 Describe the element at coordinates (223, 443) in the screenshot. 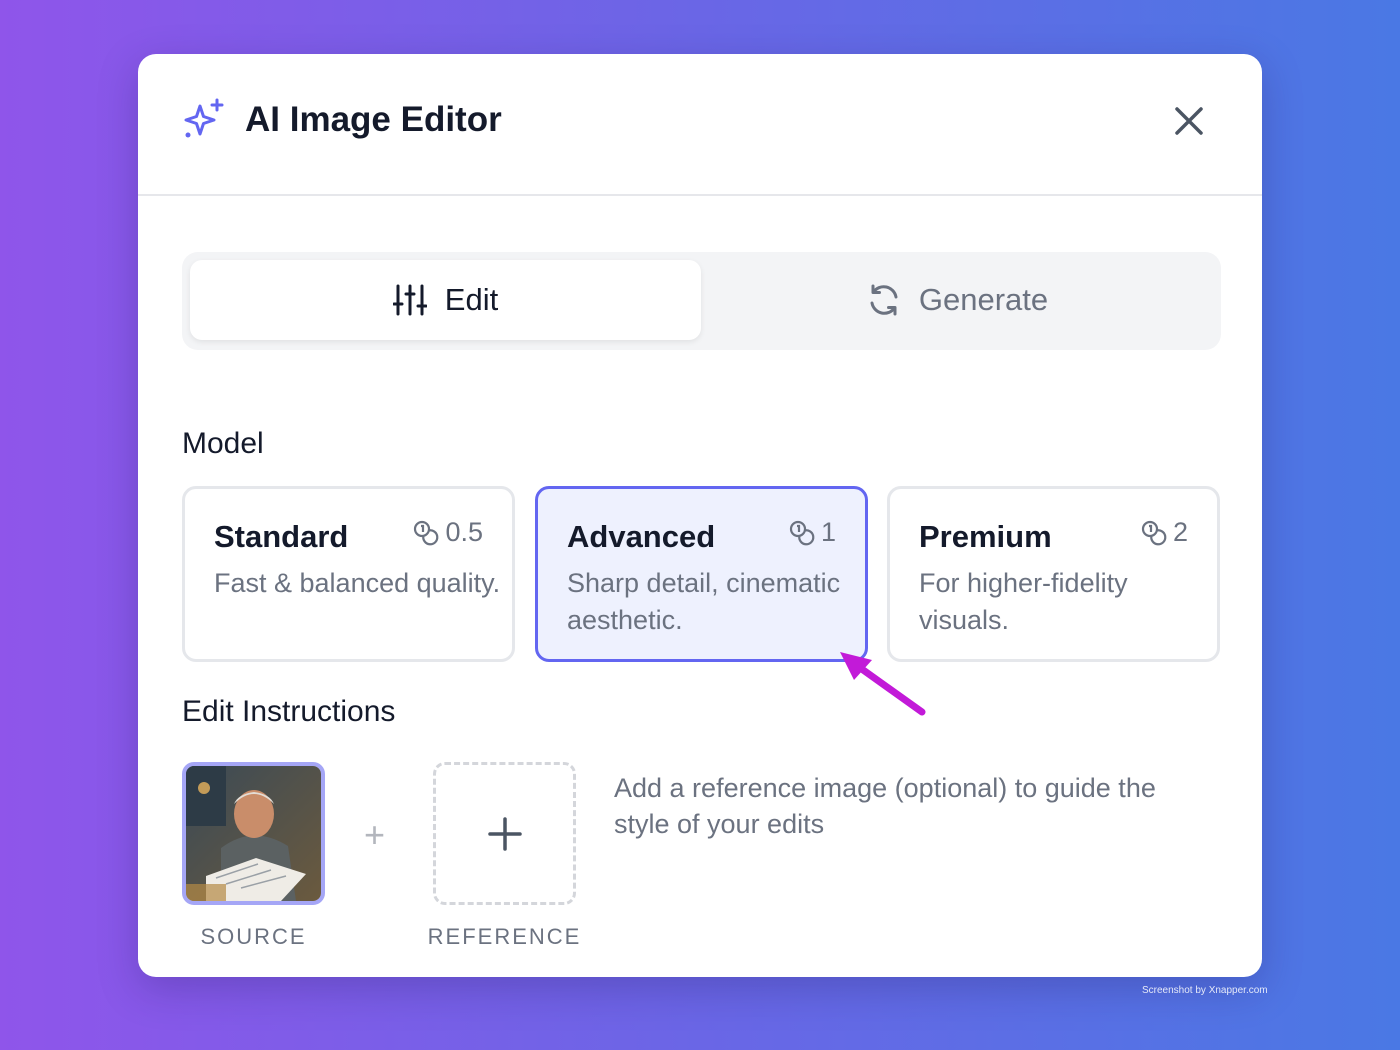

I see `model-section-label: Model` at that location.